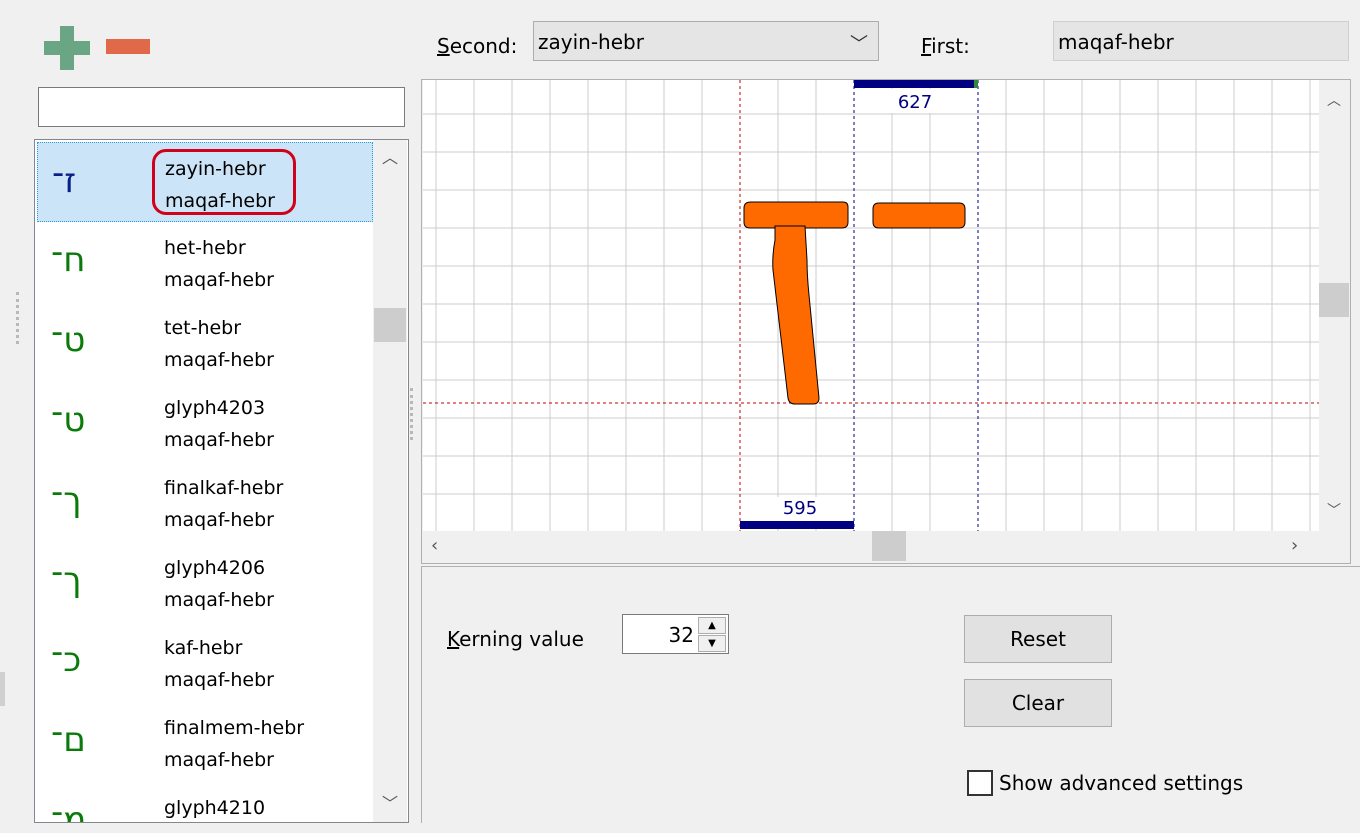 Image resolution: width=1360 pixels, height=833 pixels. What do you see at coordinates (64, 181) in the screenshot?
I see `pair-glyph-preview: ז־` at bounding box center [64, 181].